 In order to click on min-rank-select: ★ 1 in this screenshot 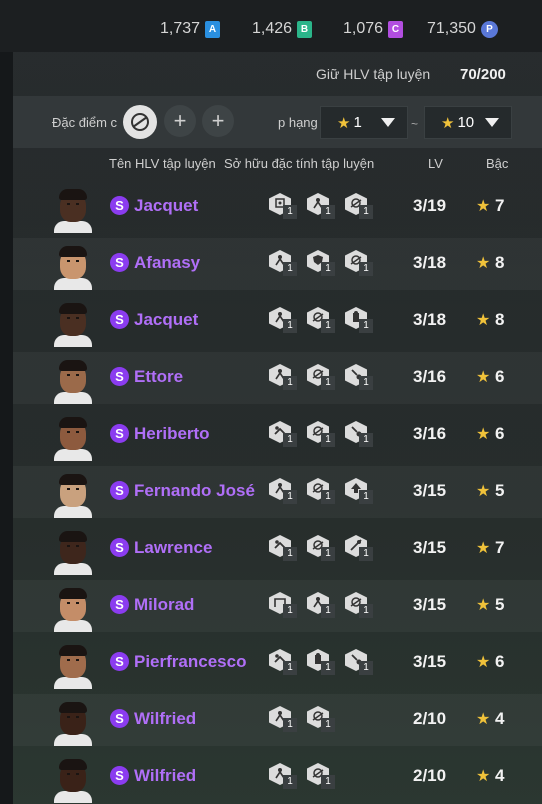, I will do `click(364, 122)`.